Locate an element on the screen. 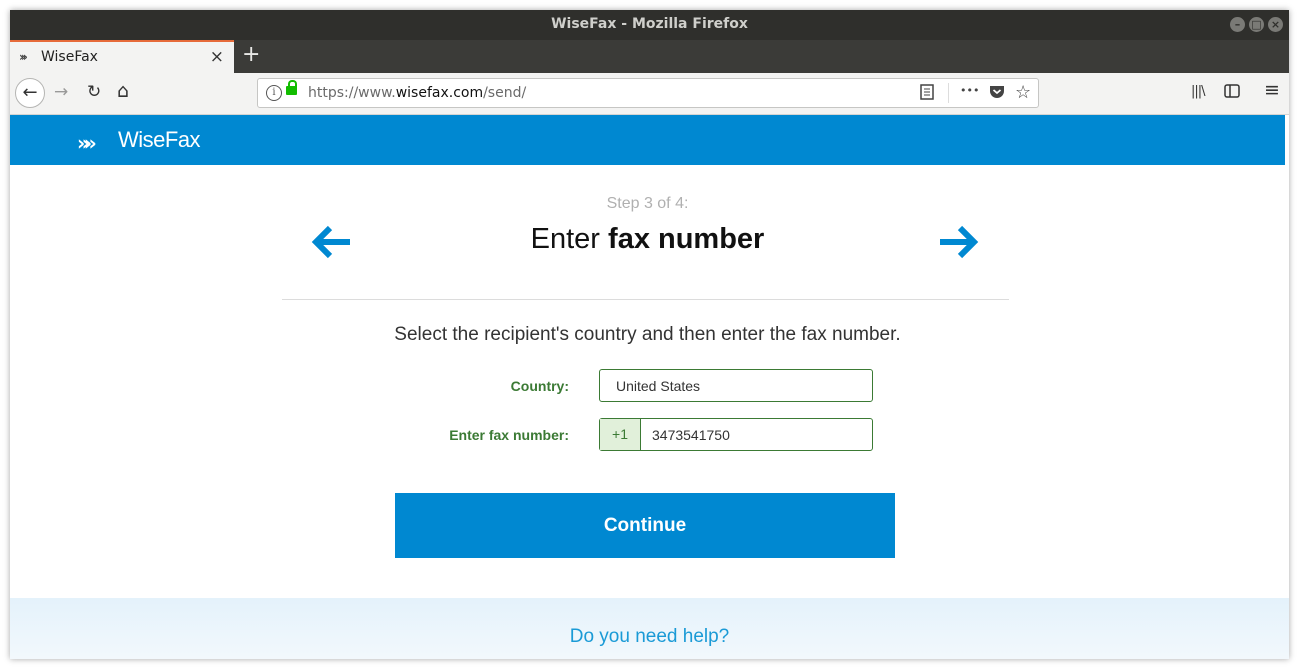 This screenshot has height=669, width=1300. maximize-button: □ is located at coordinates (1256, 24).